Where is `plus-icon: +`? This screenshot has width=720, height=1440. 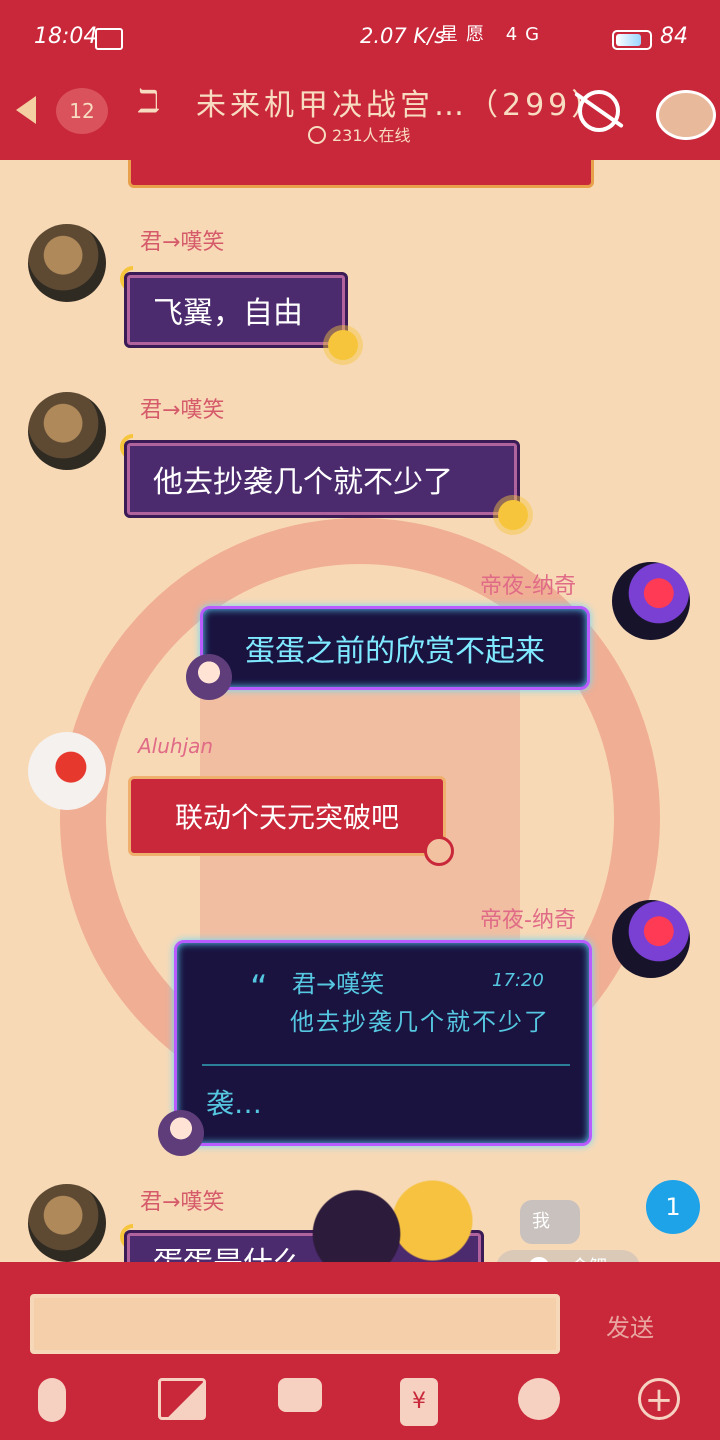
plus-icon: + is located at coordinates (659, 1399).